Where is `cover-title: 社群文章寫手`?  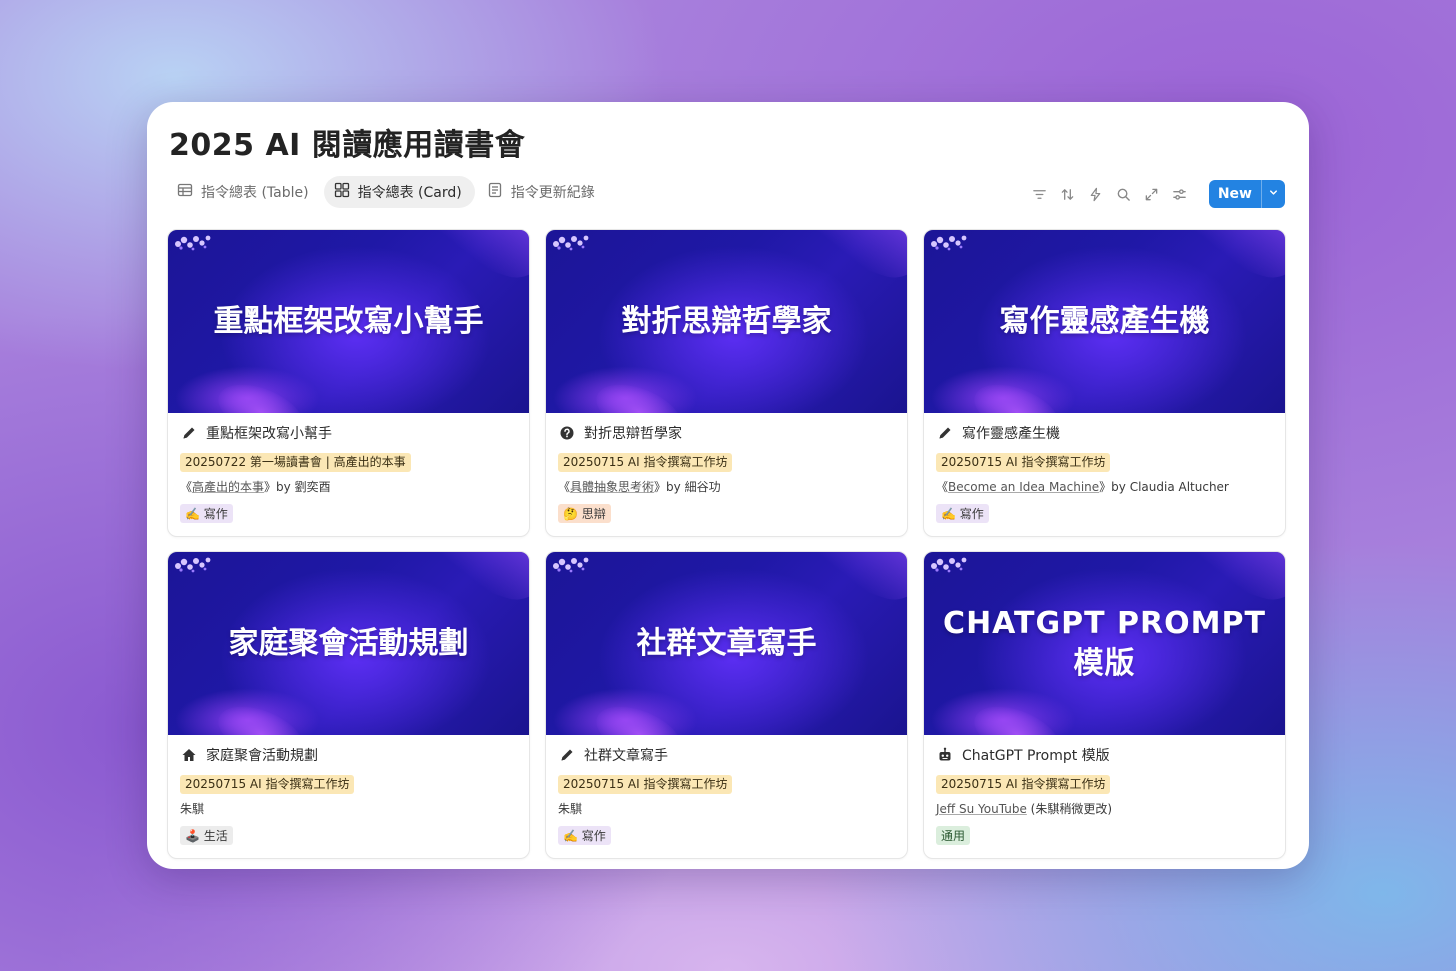
cover-title: 社群文章寫手 is located at coordinates (726, 643).